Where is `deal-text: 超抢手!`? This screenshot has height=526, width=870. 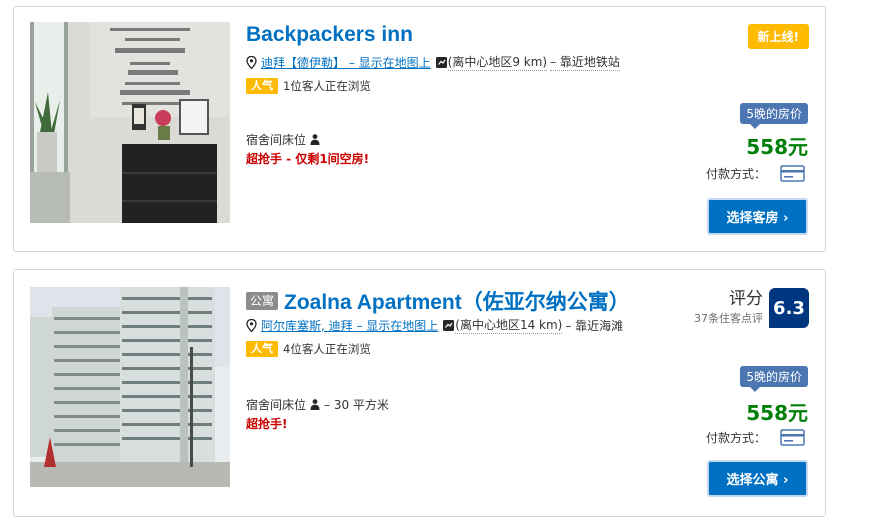 deal-text: 超抢手! is located at coordinates (267, 424).